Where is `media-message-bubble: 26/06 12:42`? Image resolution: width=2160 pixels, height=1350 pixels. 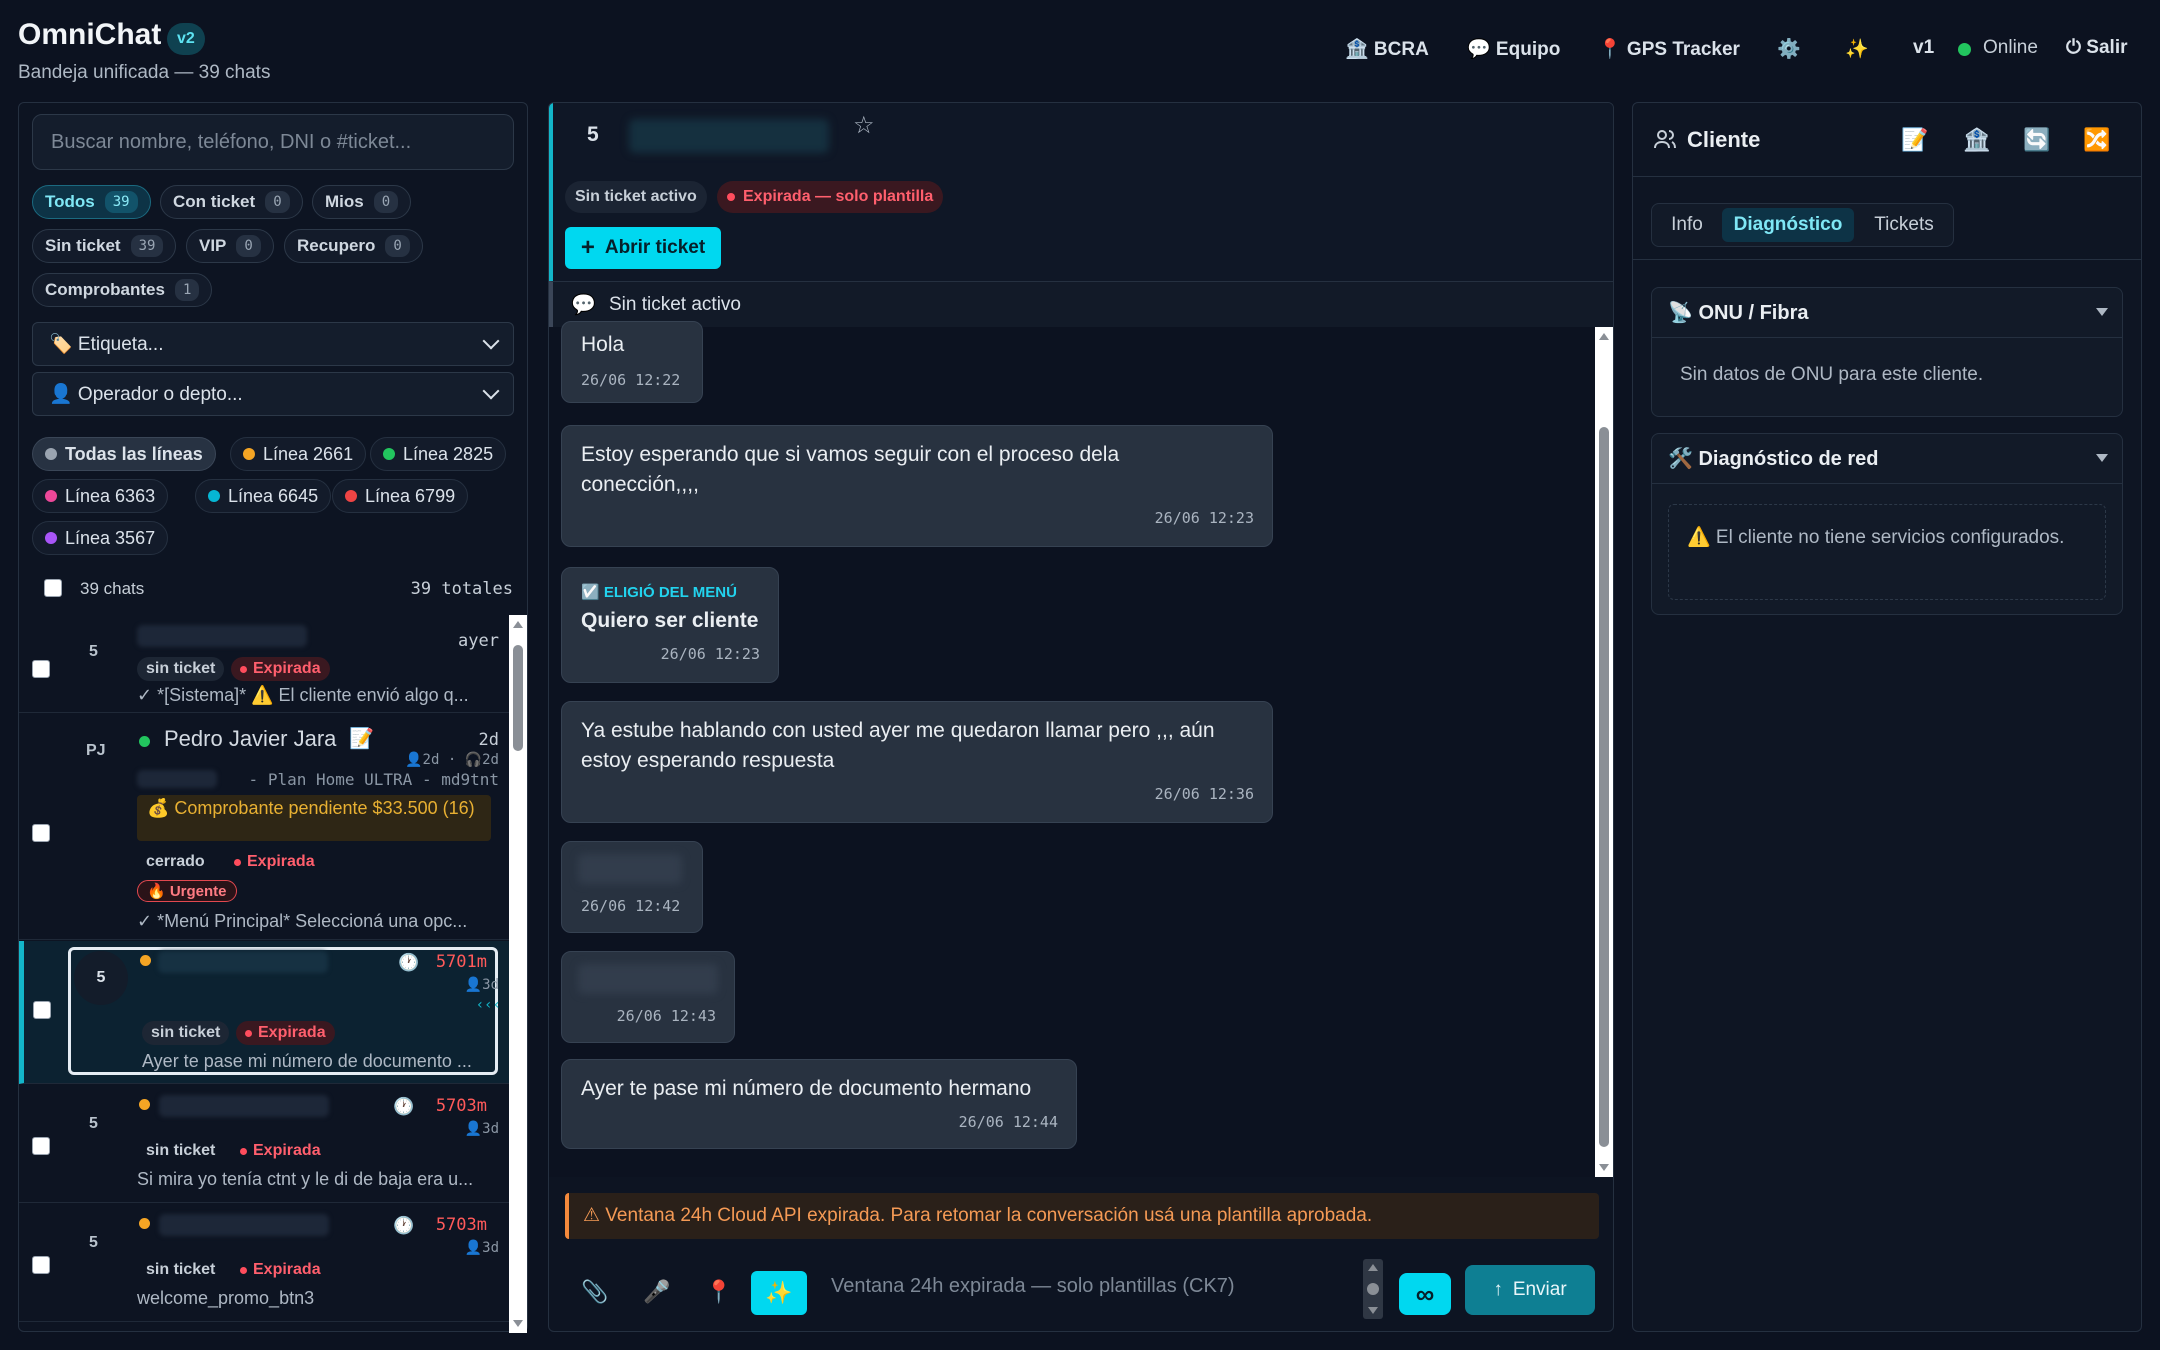
media-message-bubble: 26/06 12:42 is located at coordinates (632, 887).